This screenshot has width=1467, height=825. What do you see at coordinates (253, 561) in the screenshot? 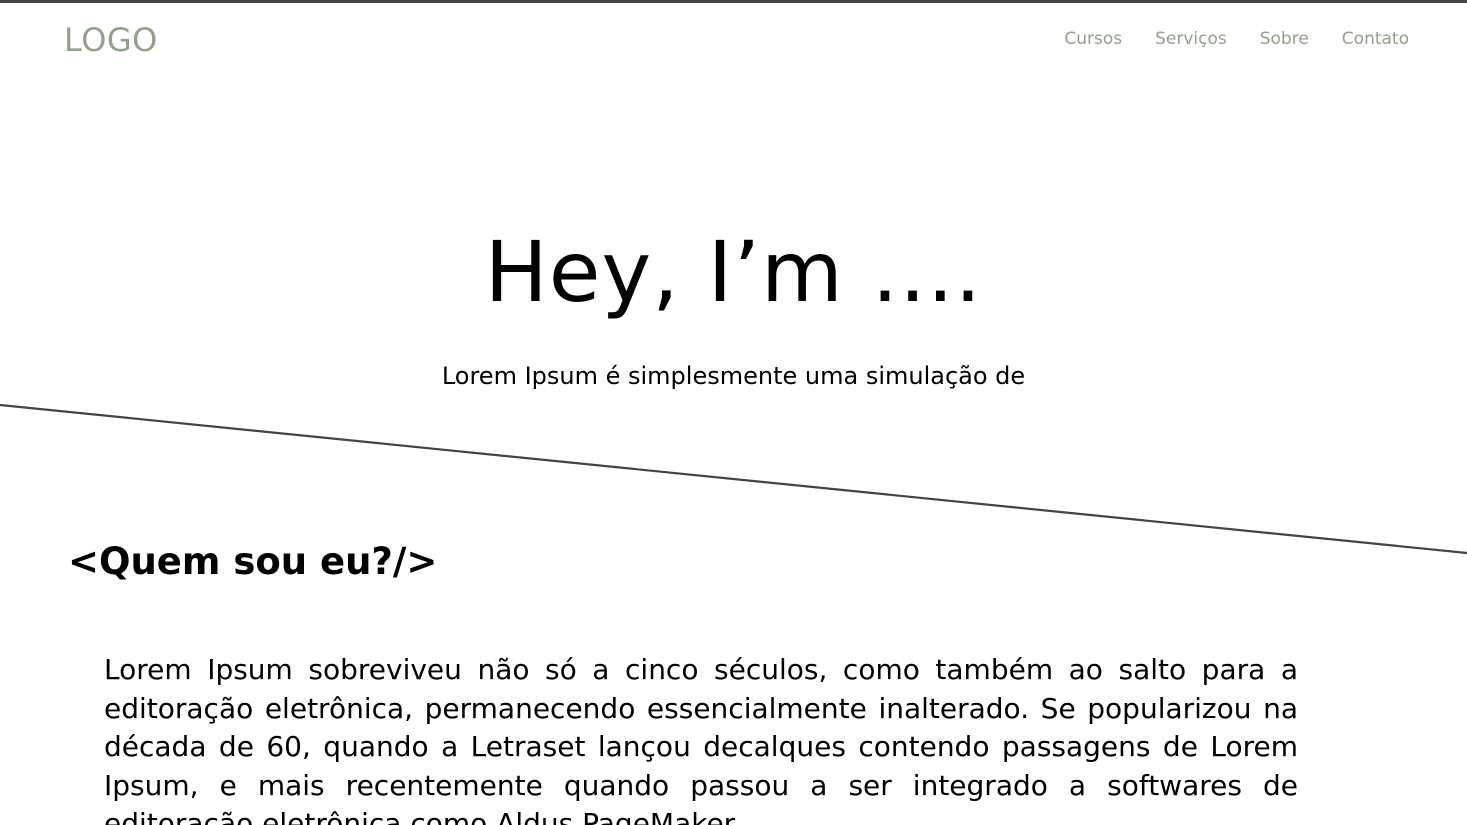
I see `about-title: <Quem sou eu?/>` at bounding box center [253, 561].